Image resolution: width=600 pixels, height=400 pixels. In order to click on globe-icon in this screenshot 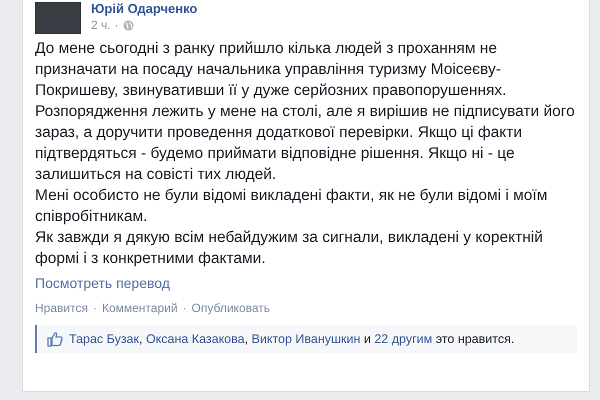, I will do `click(128, 25)`.